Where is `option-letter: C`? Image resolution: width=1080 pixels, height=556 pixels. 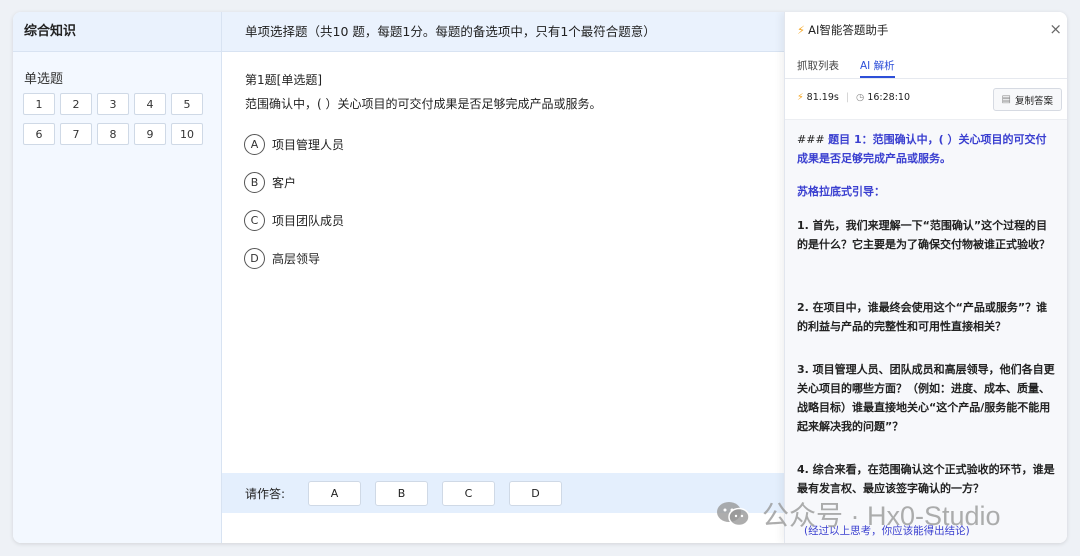
option-letter: C is located at coordinates (254, 220).